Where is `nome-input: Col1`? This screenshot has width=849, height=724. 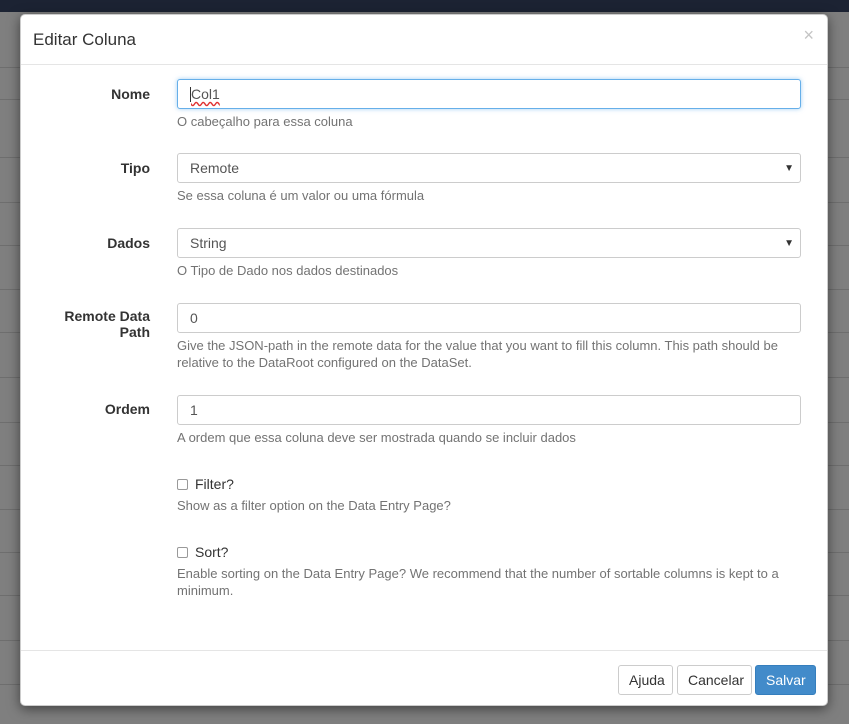 nome-input: Col1 is located at coordinates (489, 94).